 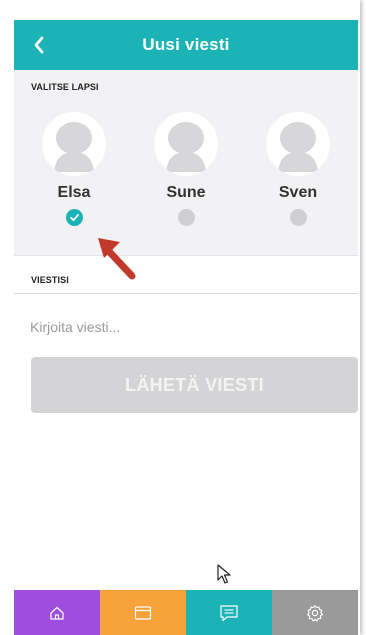 I want to click on tab-settings, so click(x=315, y=612).